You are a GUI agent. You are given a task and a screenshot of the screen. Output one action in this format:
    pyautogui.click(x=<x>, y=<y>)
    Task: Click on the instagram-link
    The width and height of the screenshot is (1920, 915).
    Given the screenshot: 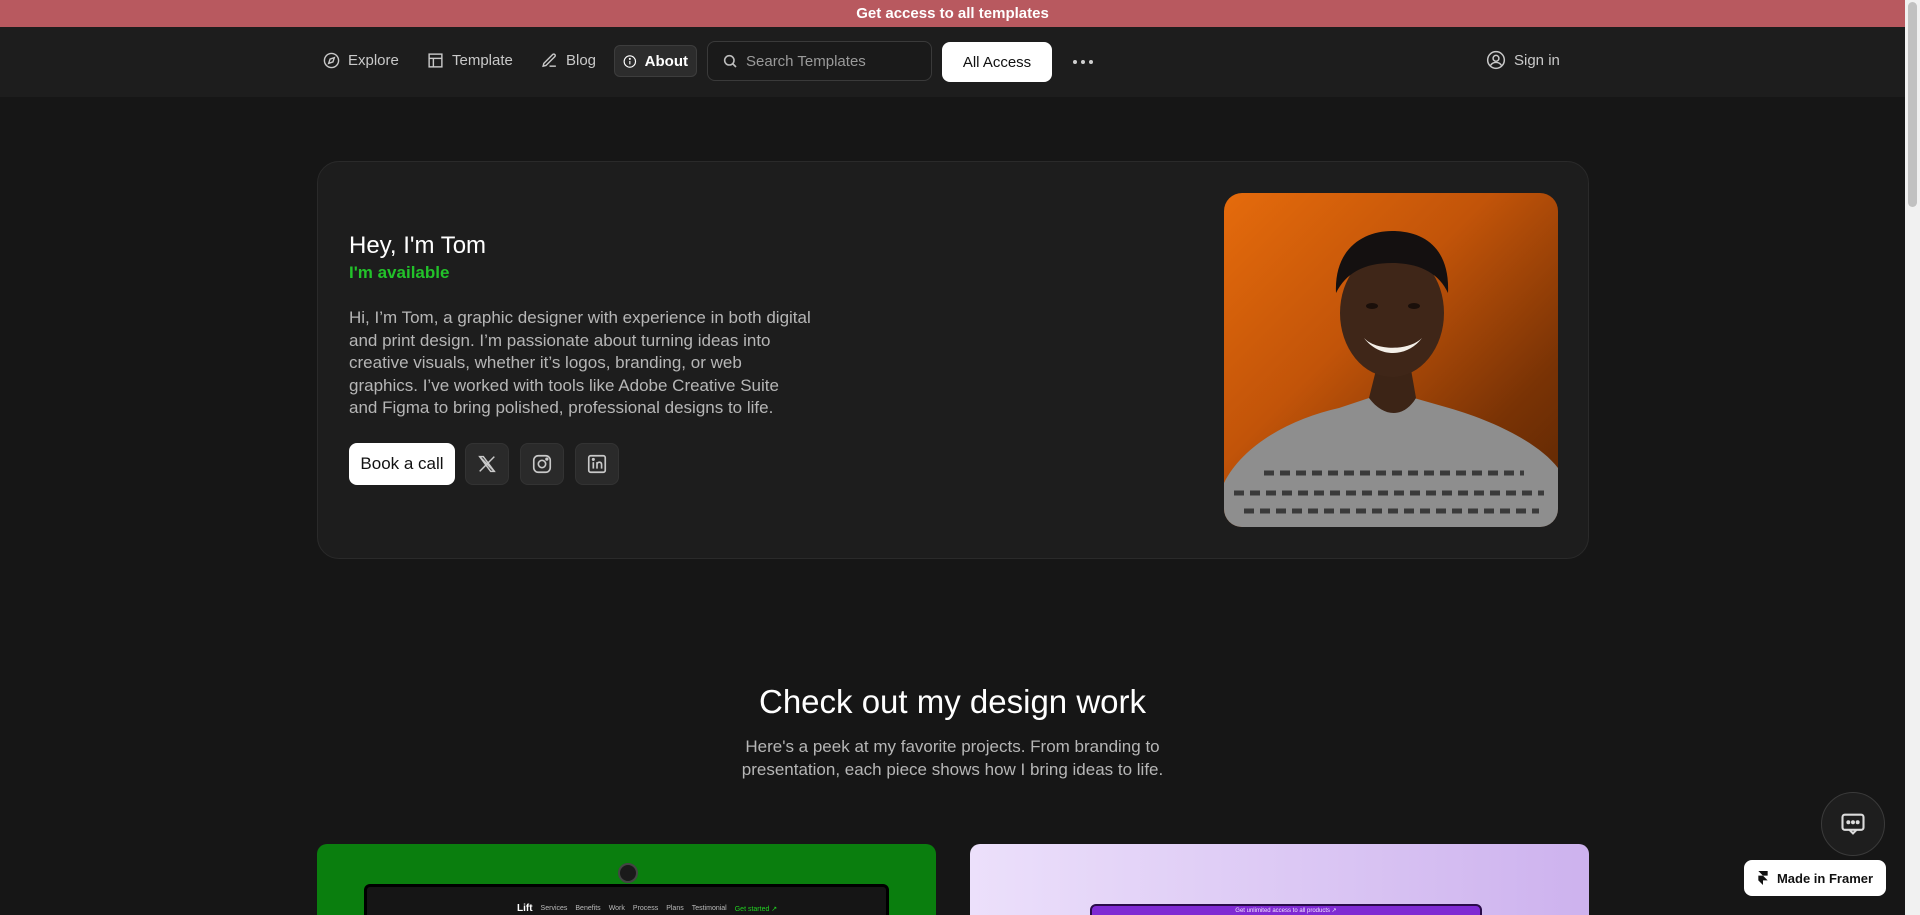 What is the action you would take?
    pyautogui.click(x=542, y=464)
    